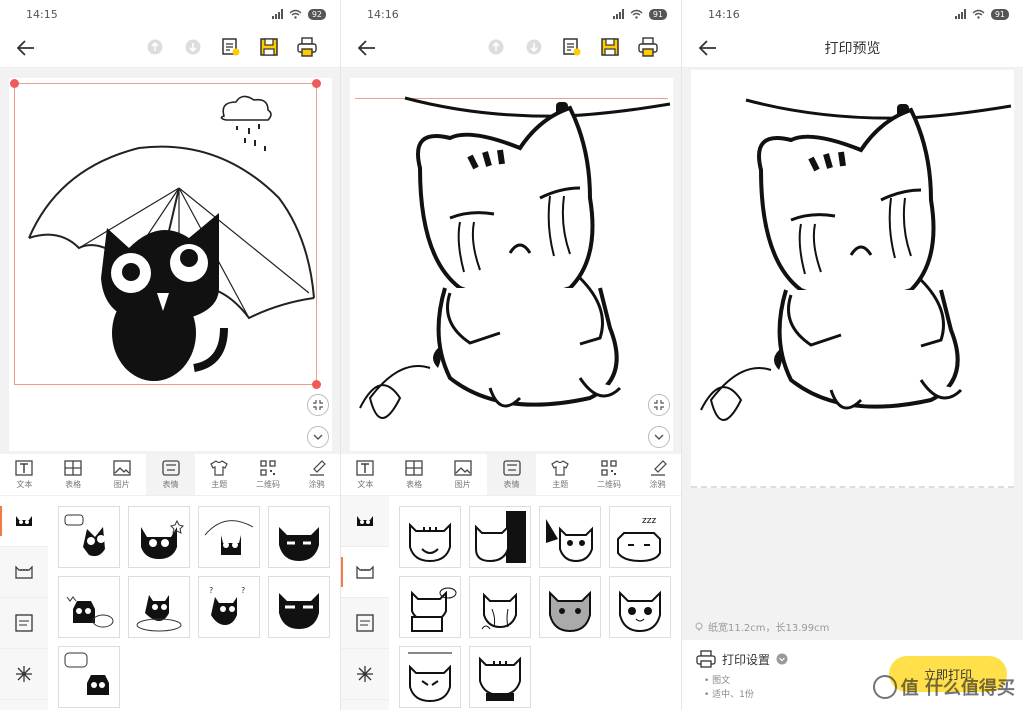 This screenshot has height=710, width=1023. I want to click on sticker-panel: ??, so click(170, 603).